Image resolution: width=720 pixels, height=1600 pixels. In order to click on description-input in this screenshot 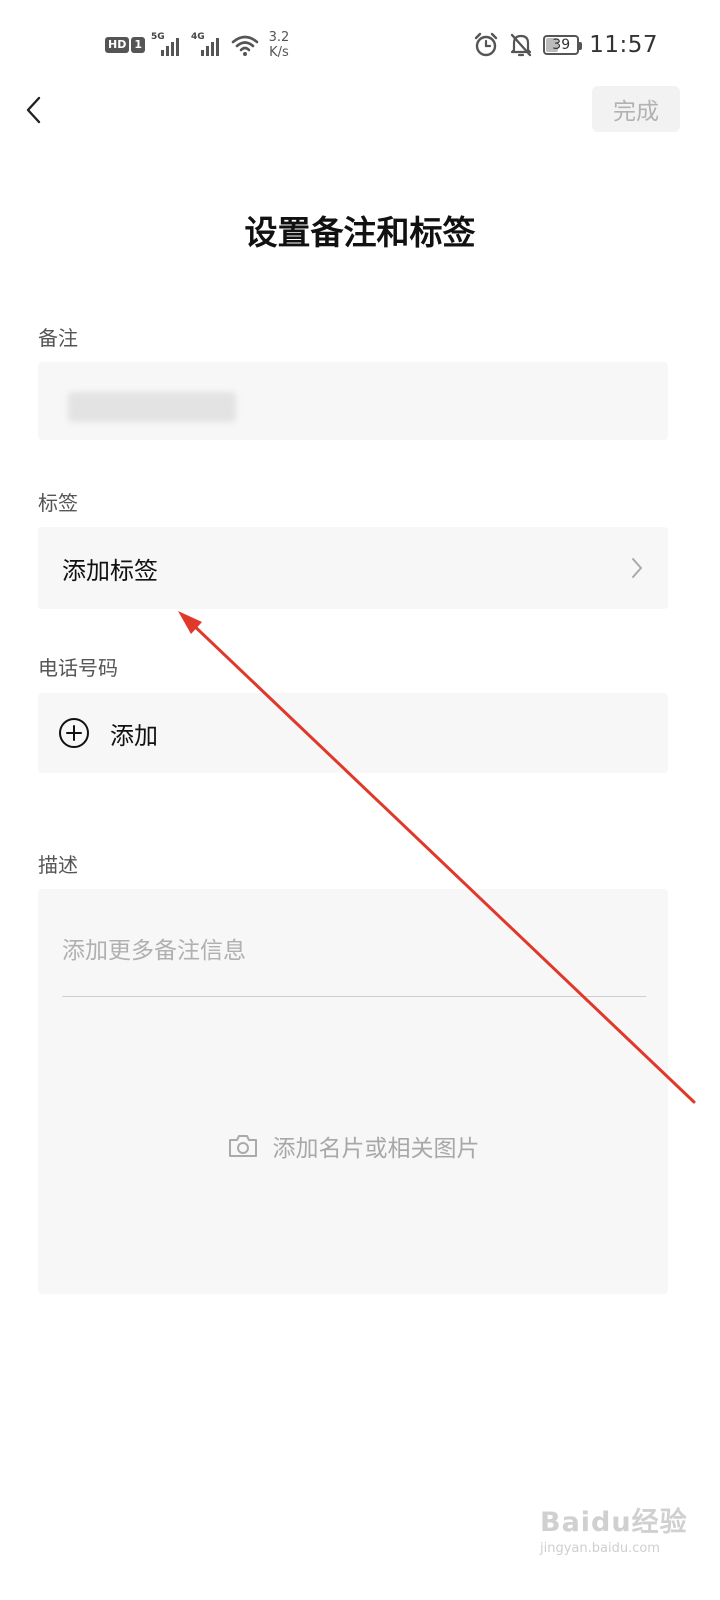, I will do `click(354, 961)`.